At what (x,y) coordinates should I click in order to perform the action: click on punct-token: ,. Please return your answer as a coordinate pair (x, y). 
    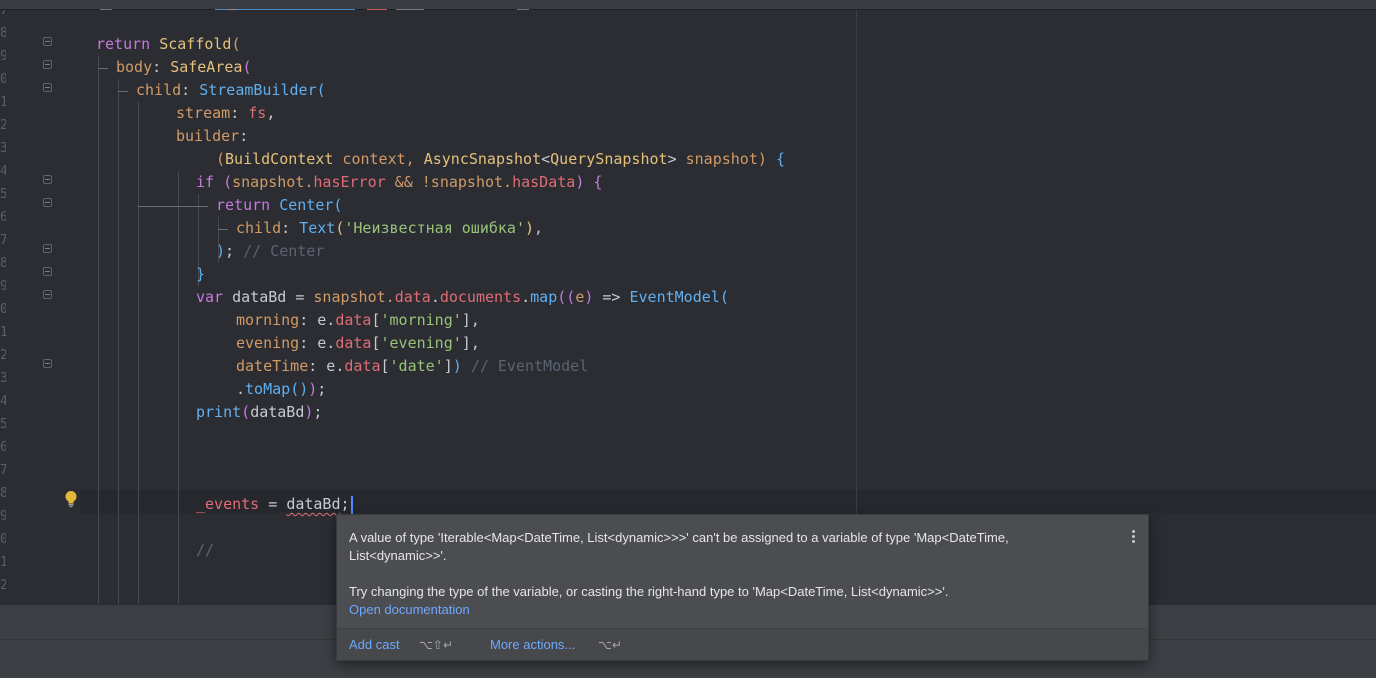
    Looking at the image, I should click on (475, 320).